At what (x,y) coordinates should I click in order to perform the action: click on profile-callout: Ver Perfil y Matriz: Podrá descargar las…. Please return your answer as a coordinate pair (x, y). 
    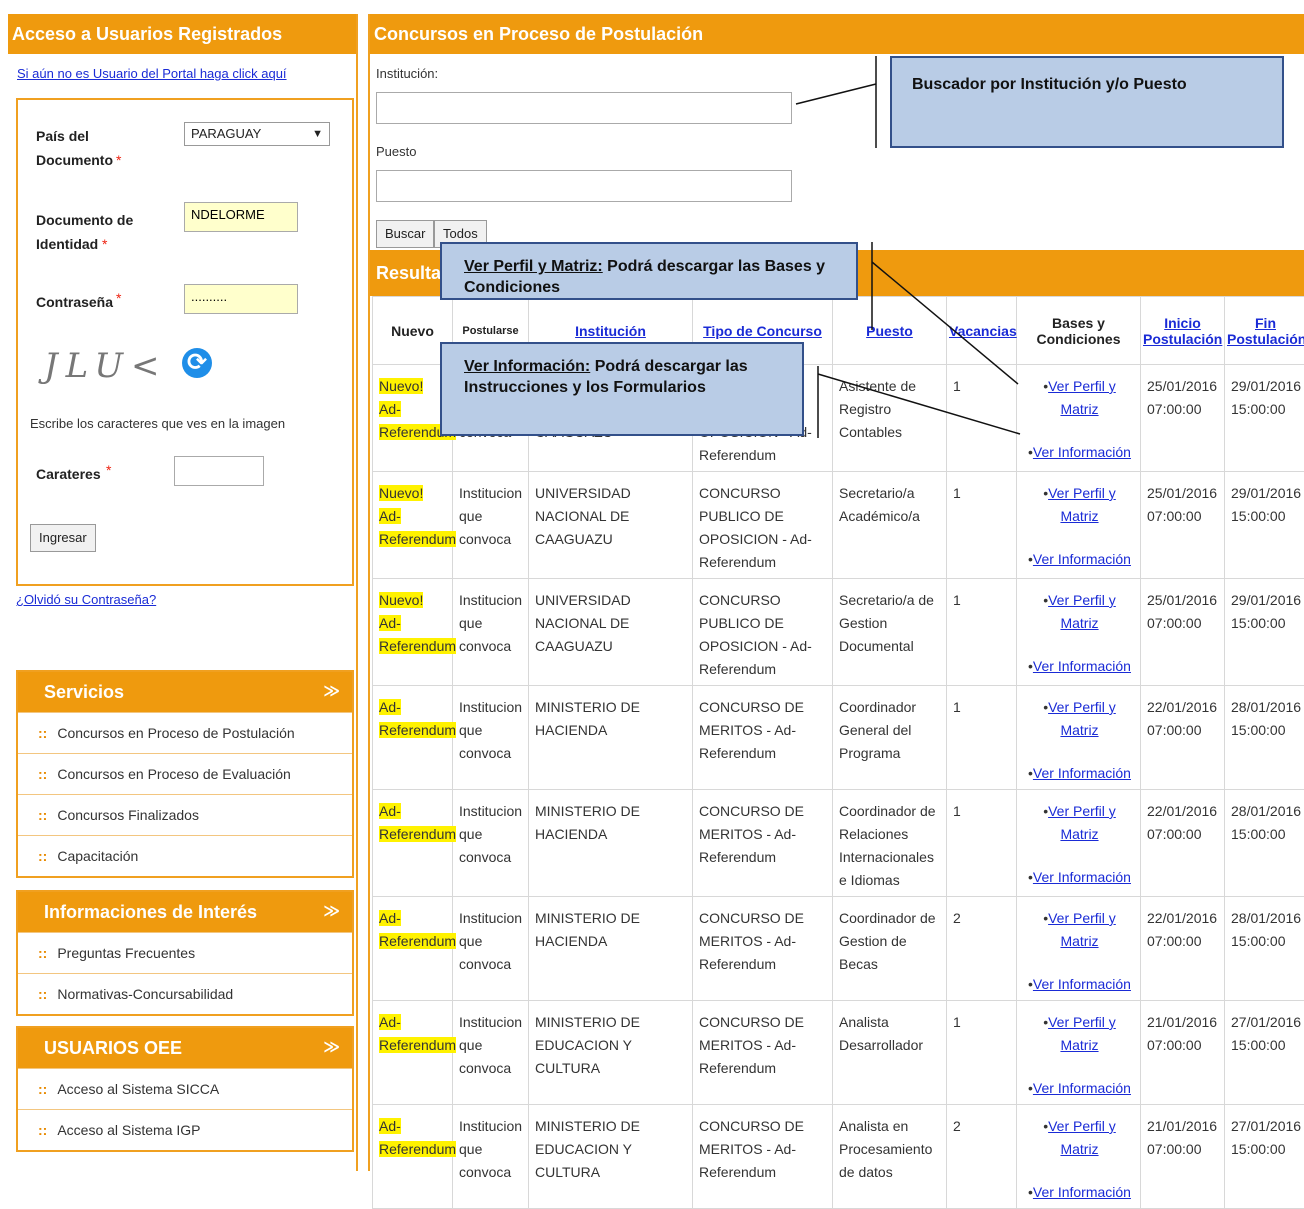
    Looking at the image, I should click on (649, 271).